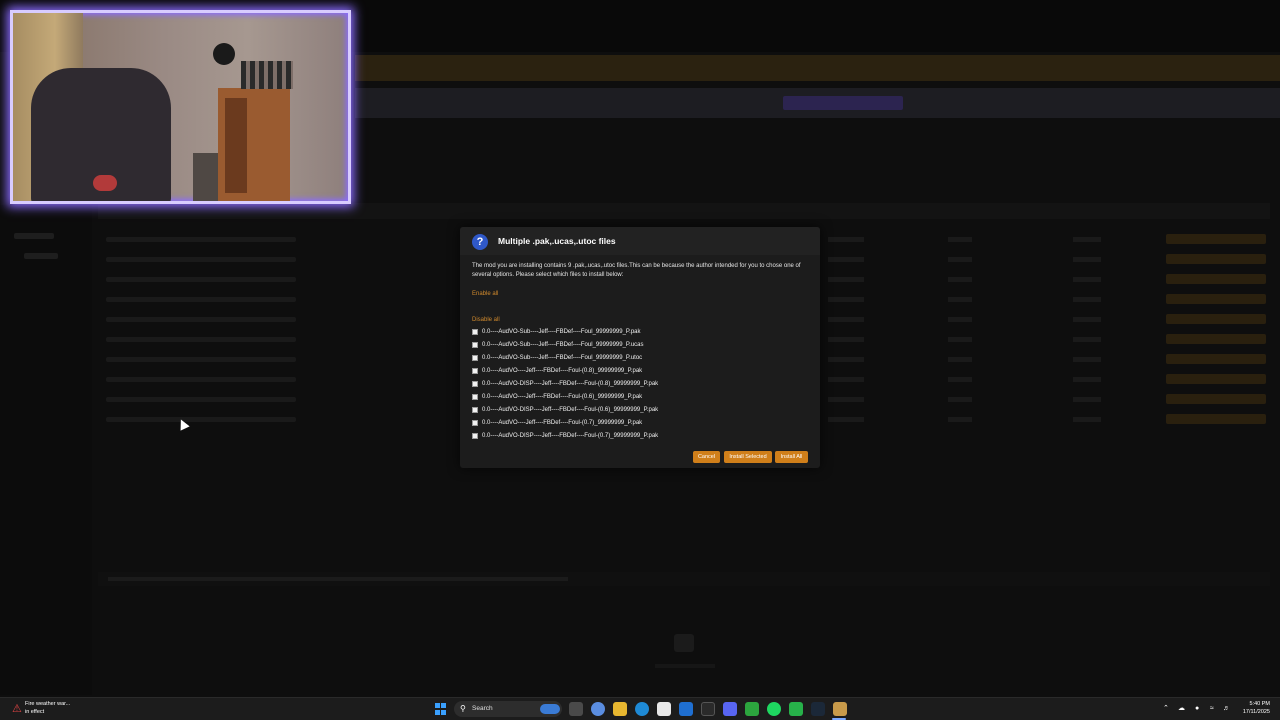  What do you see at coordinates (576, 709) in the screenshot?
I see `task-view-icon` at bounding box center [576, 709].